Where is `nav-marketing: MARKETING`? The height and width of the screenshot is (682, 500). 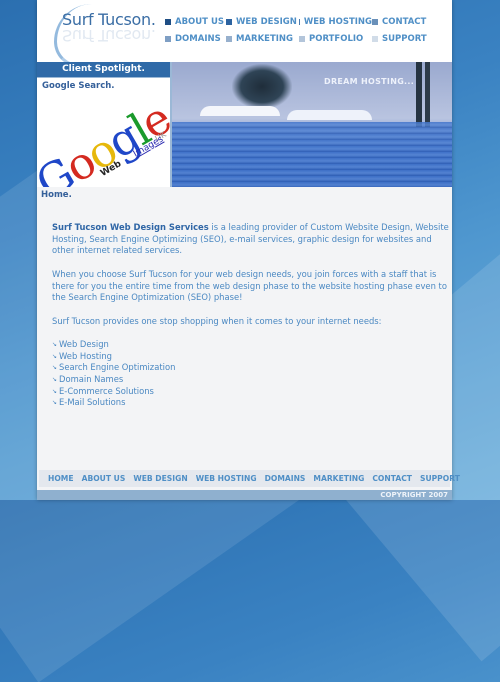
nav-marketing: MARKETING is located at coordinates (262, 38).